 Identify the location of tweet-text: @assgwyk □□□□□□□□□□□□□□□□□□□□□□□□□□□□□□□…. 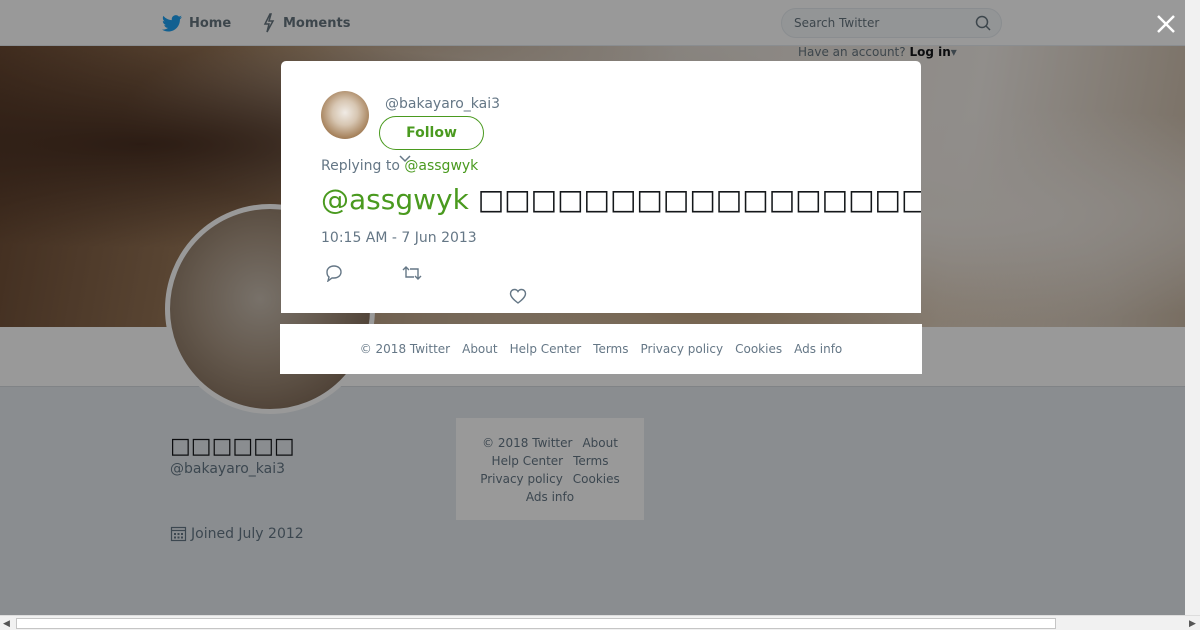
(621, 199).